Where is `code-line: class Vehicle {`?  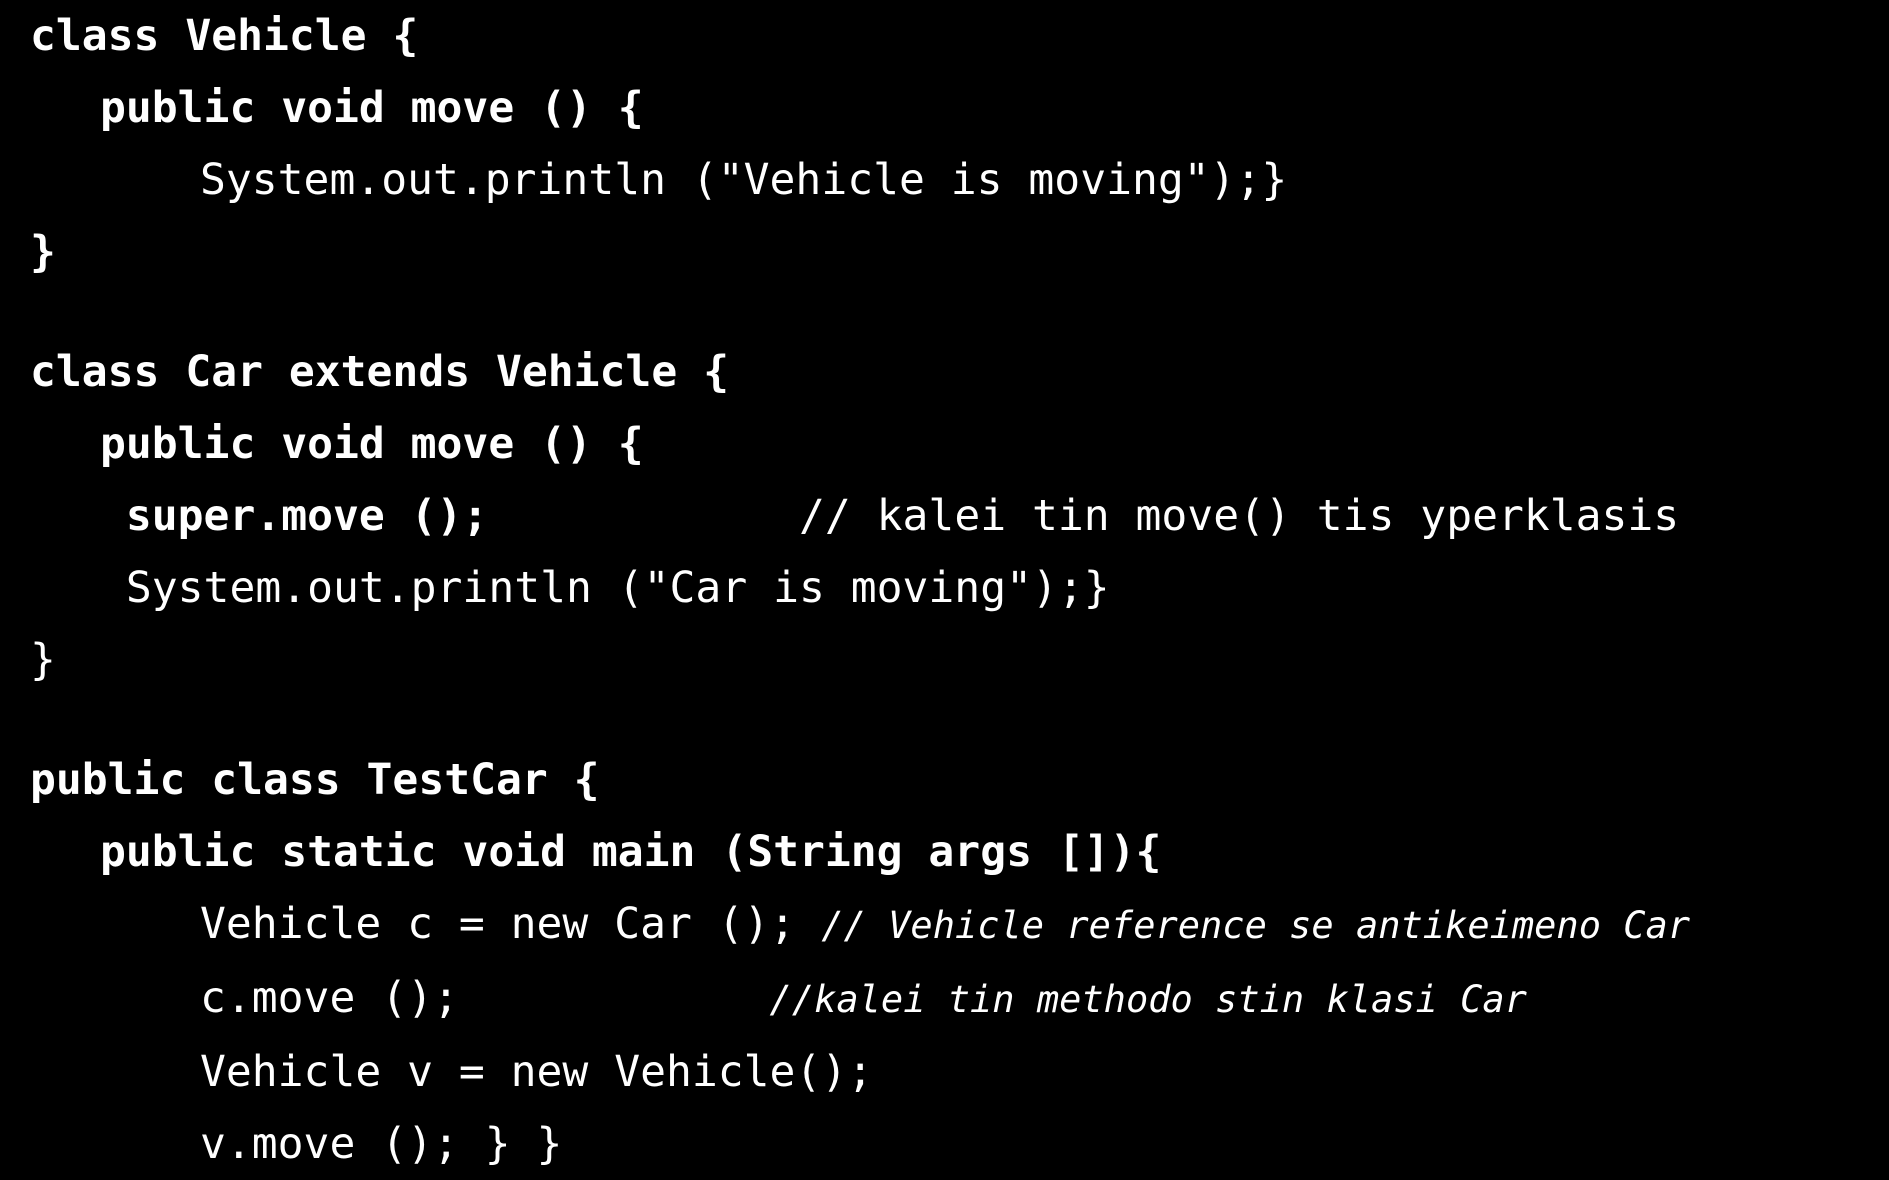
code-line: class Vehicle { is located at coordinates (944, 36).